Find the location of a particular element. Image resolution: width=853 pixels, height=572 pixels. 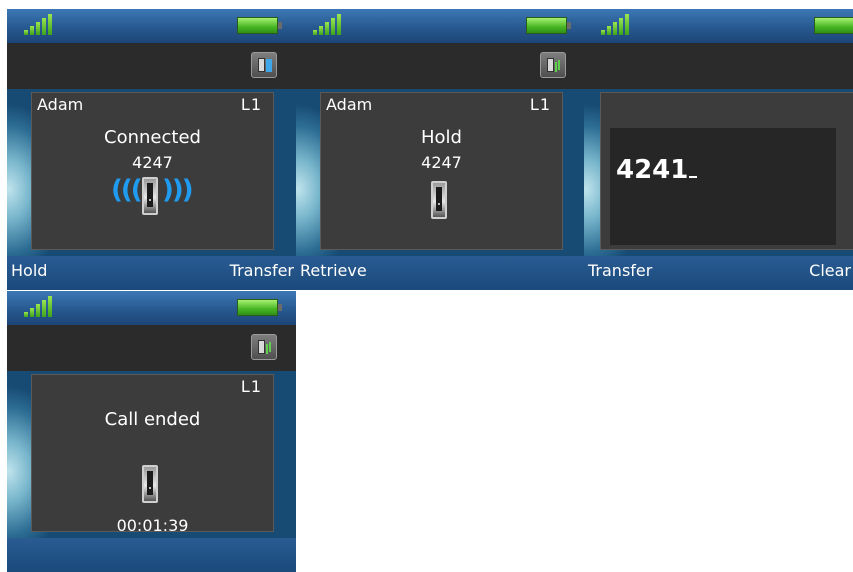

call-card: Adam L1 Connected 4247 ((( ))) is located at coordinates (152, 171).